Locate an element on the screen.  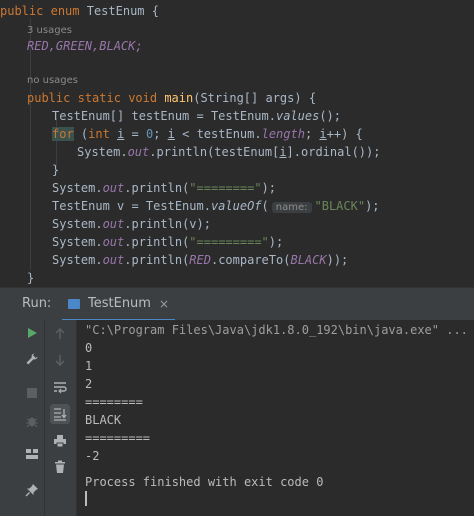
code-line-main-declaration: public static void main(String[] args) { is located at coordinates (172, 98).